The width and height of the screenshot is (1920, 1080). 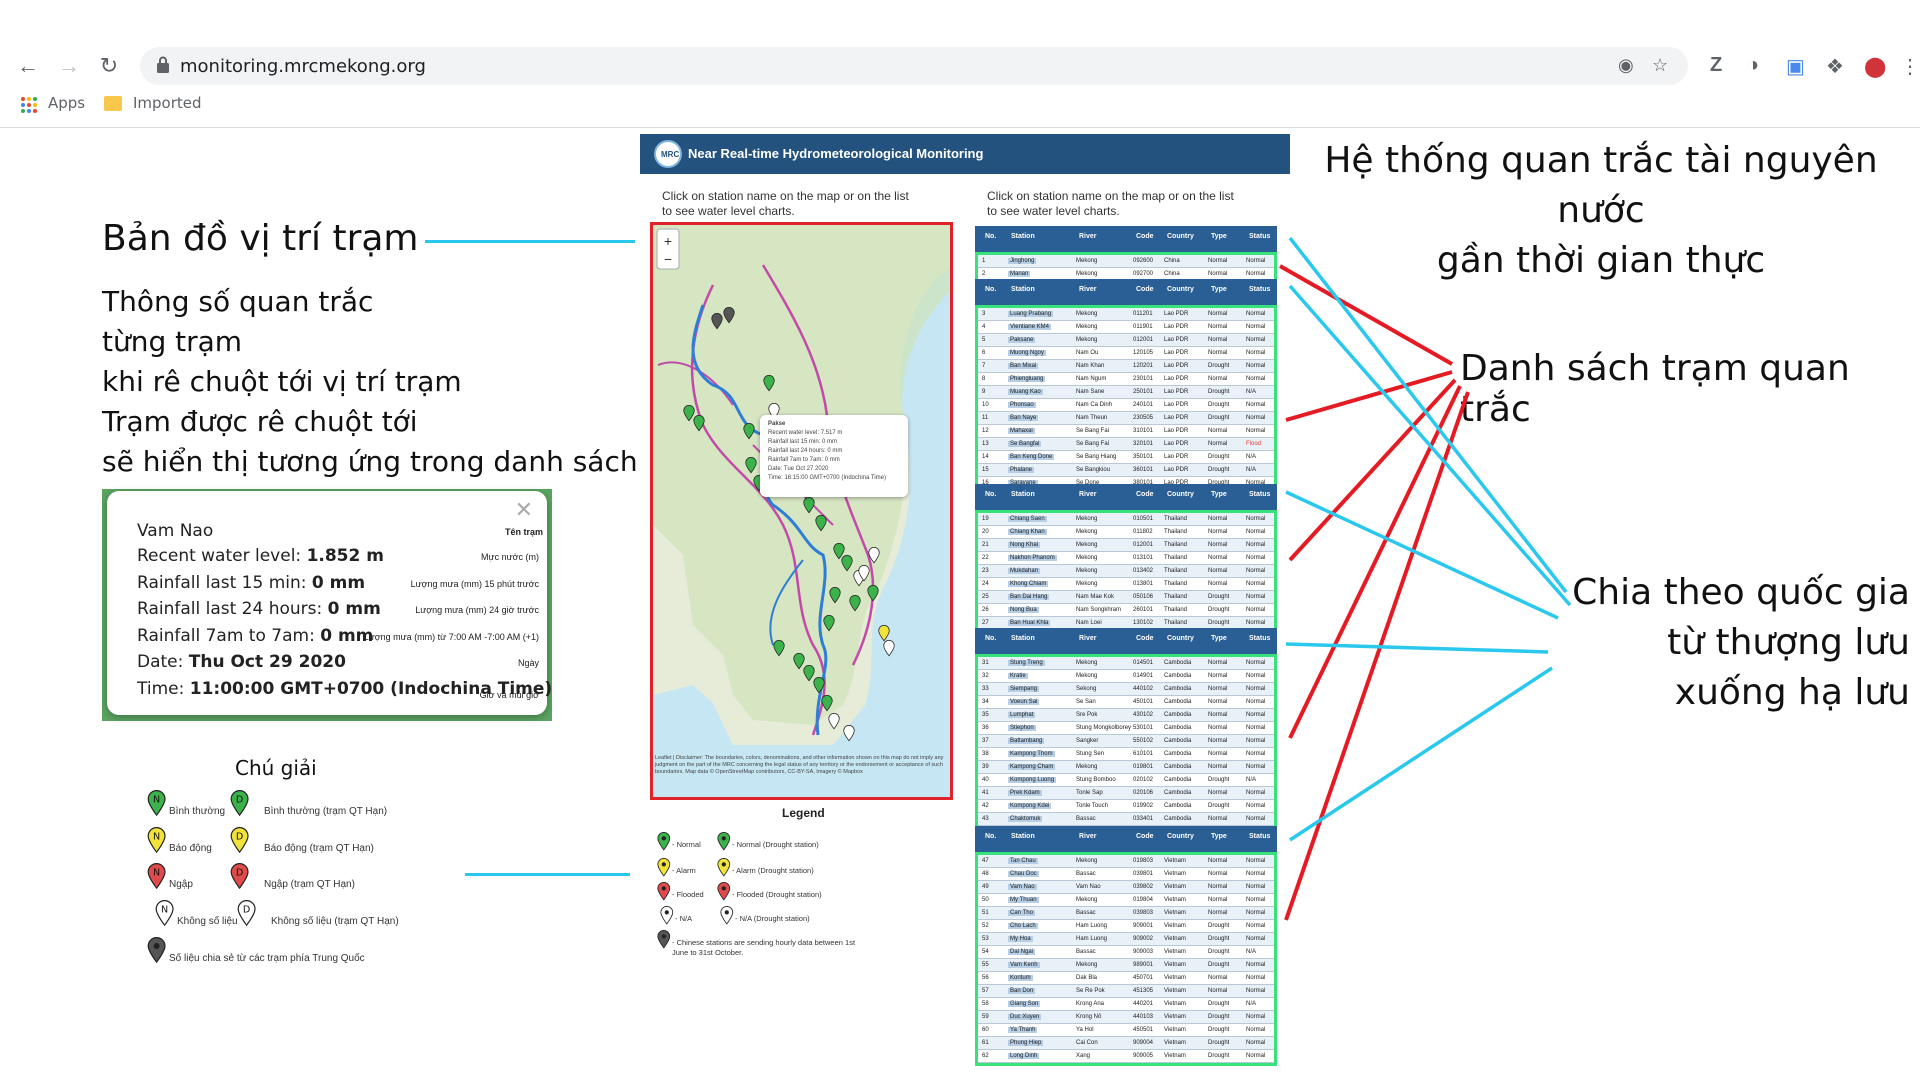 I want to click on connector-lines, so click(x=1425, y=578).